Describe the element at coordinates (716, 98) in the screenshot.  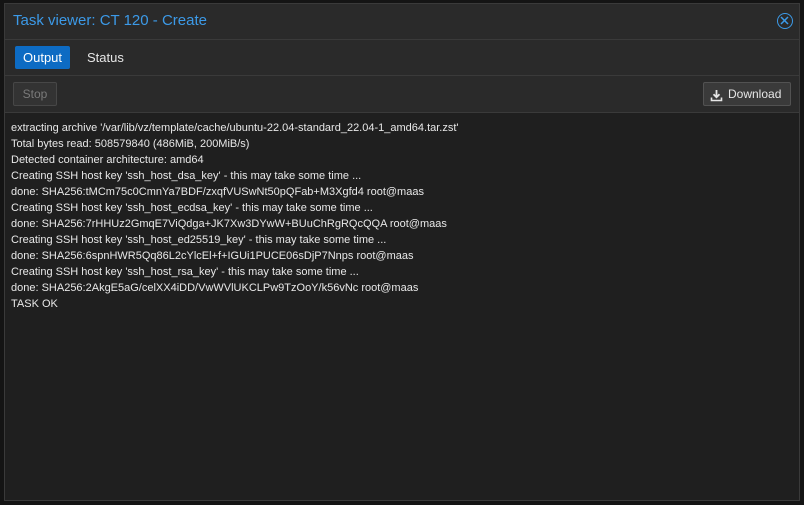
I see `download-icon` at that location.